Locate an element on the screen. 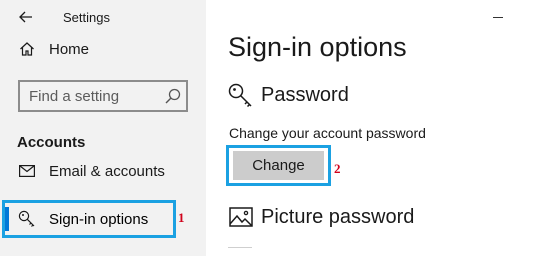  page-title: Sign-in options is located at coordinates (317, 47).